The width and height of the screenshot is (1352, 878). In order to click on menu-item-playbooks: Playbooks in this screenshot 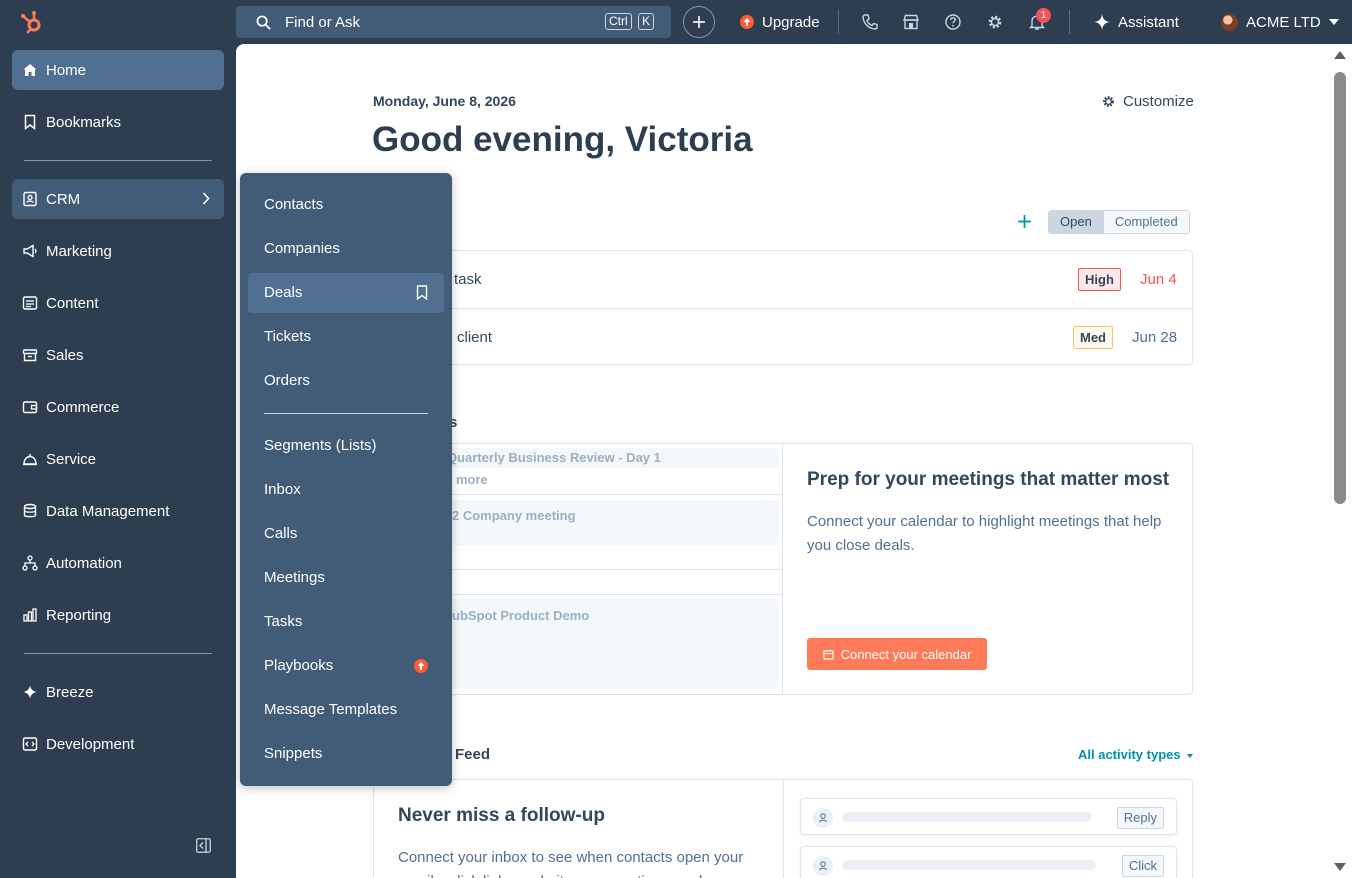, I will do `click(346, 666)`.